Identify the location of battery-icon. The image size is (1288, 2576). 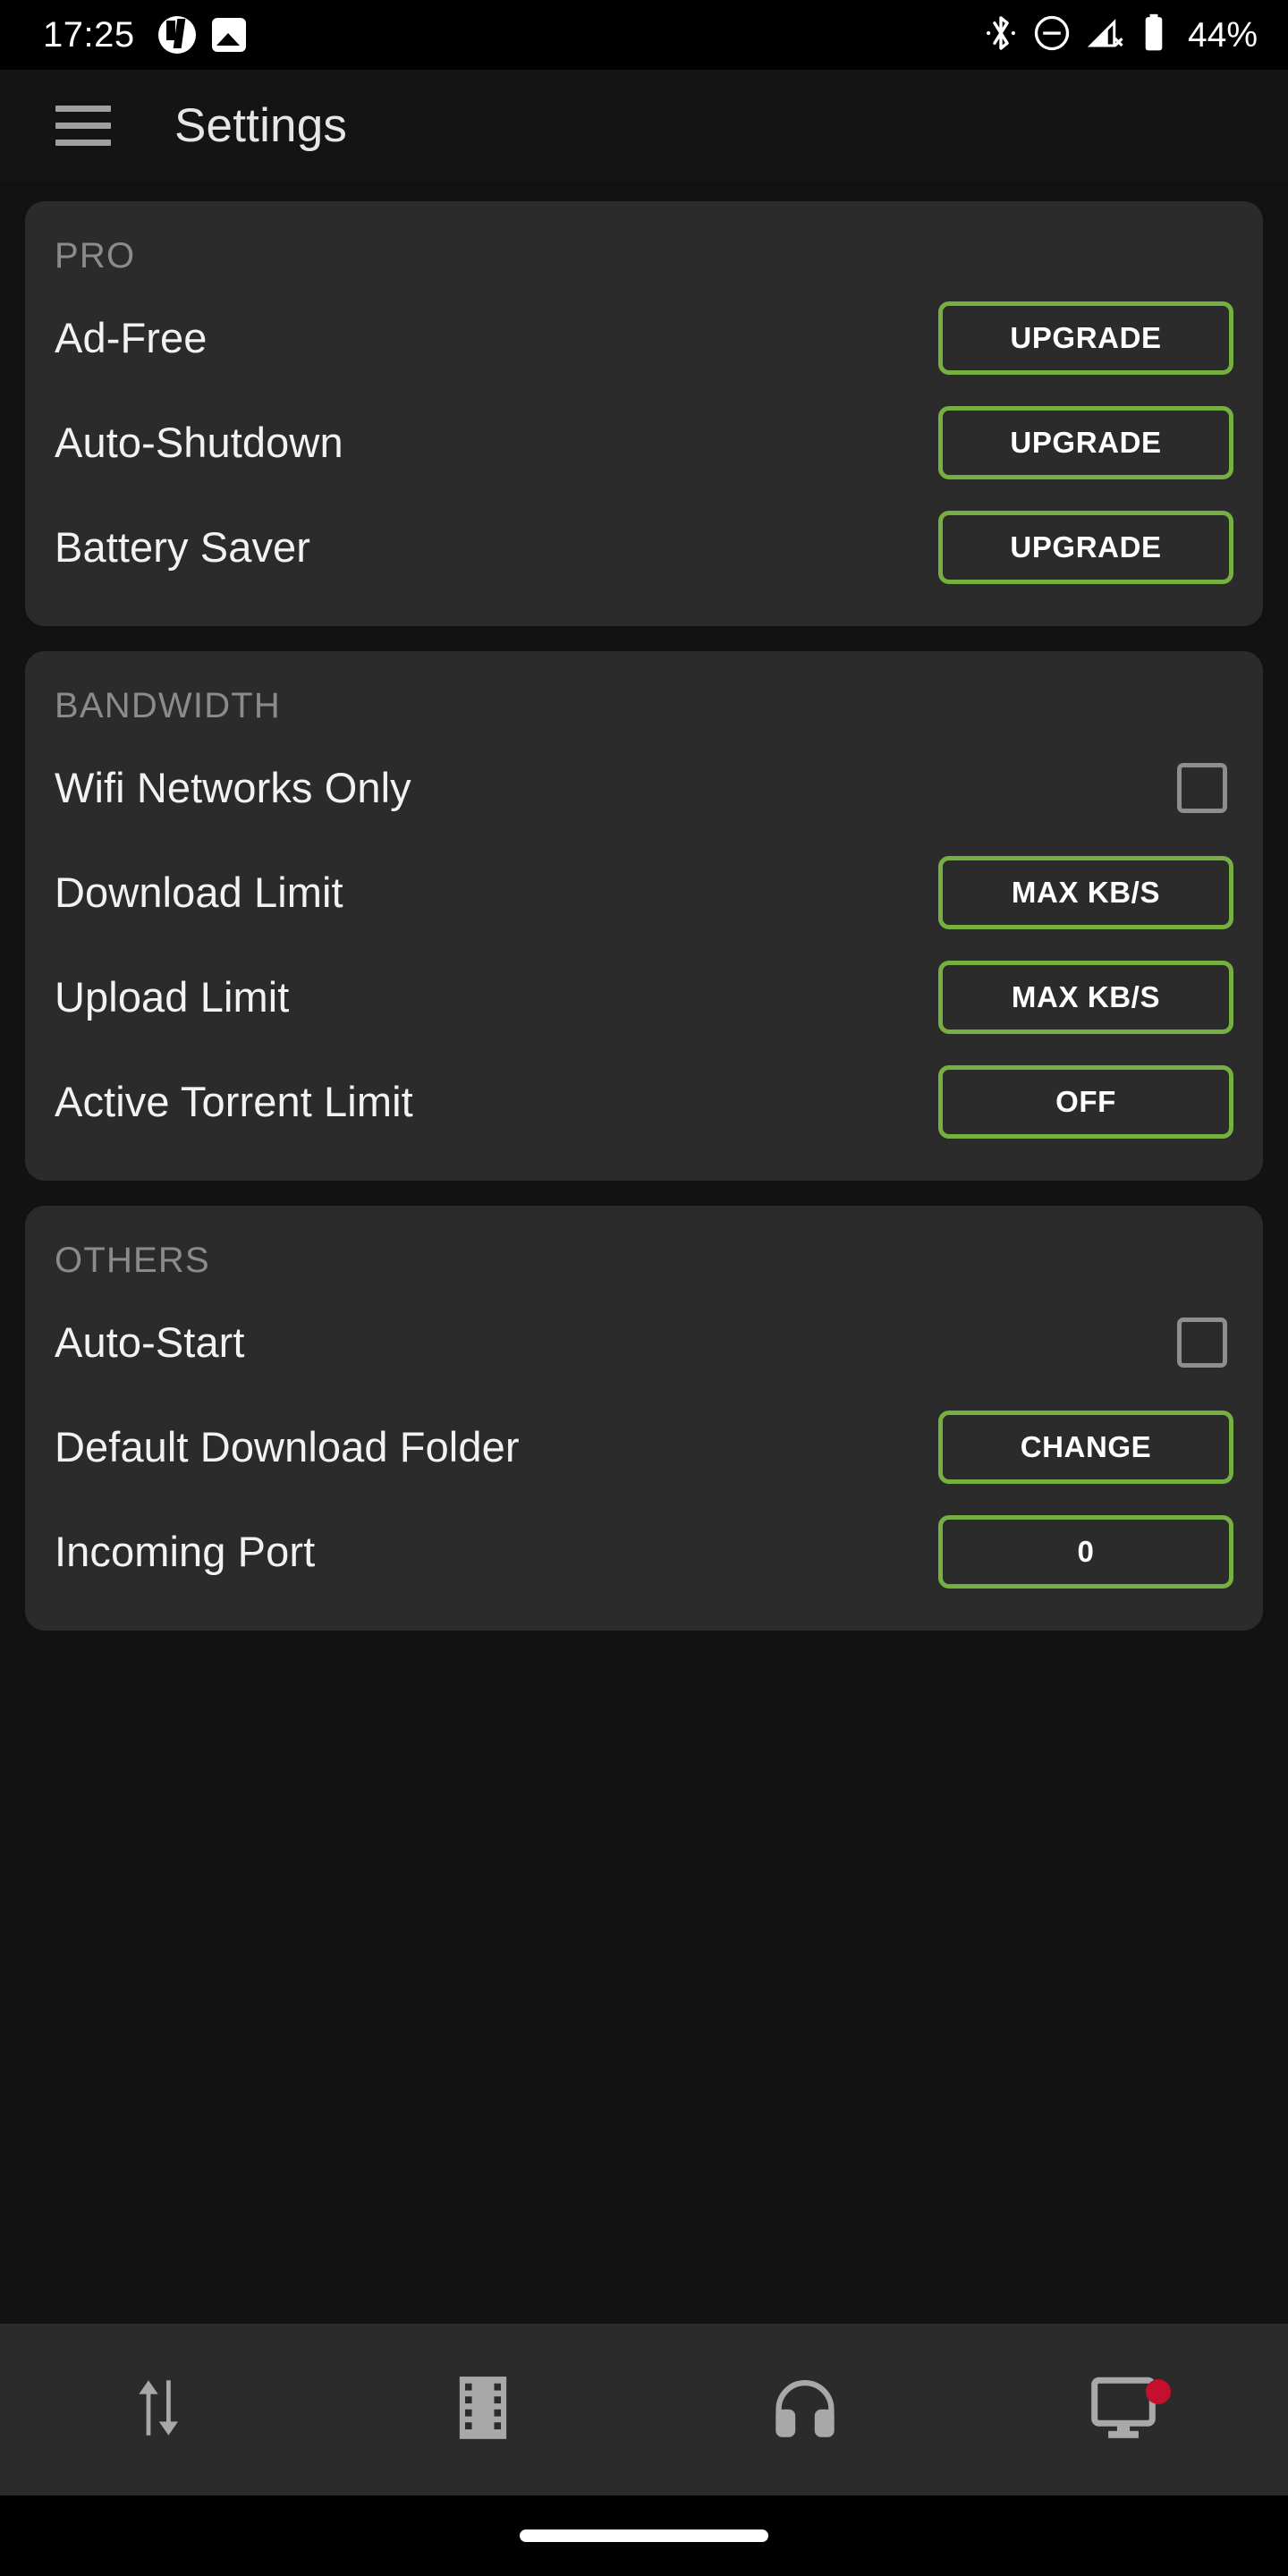
(1153, 35).